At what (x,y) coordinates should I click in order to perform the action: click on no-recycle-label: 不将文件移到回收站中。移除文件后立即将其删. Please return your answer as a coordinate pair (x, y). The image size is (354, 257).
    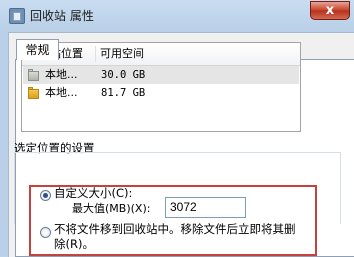
    Looking at the image, I should click on (175, 229).